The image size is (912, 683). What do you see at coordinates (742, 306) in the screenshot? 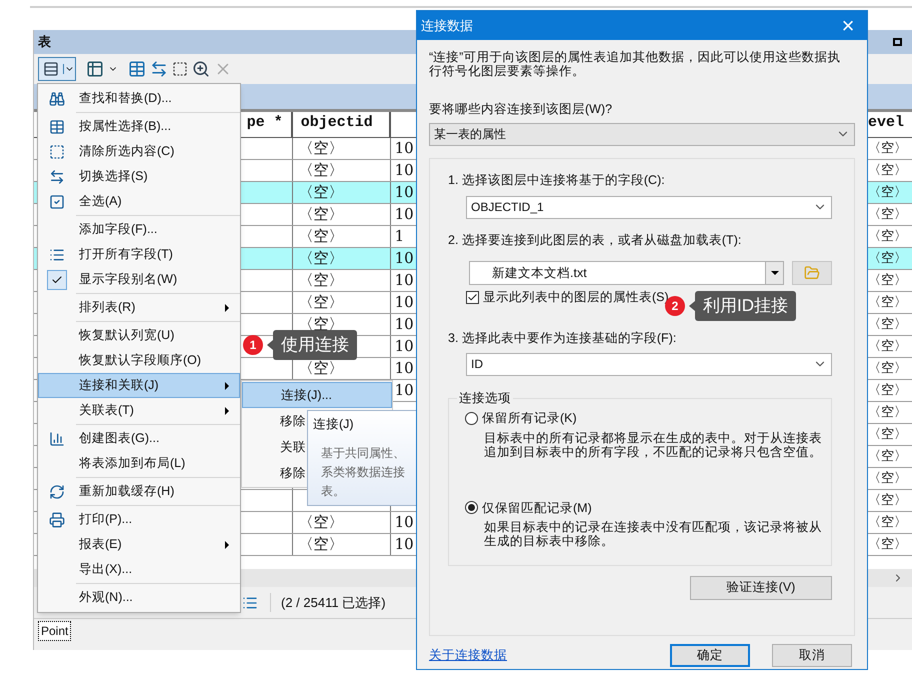
I see `callout-label: 利用ID挂接` at bounding box center [742, 306].